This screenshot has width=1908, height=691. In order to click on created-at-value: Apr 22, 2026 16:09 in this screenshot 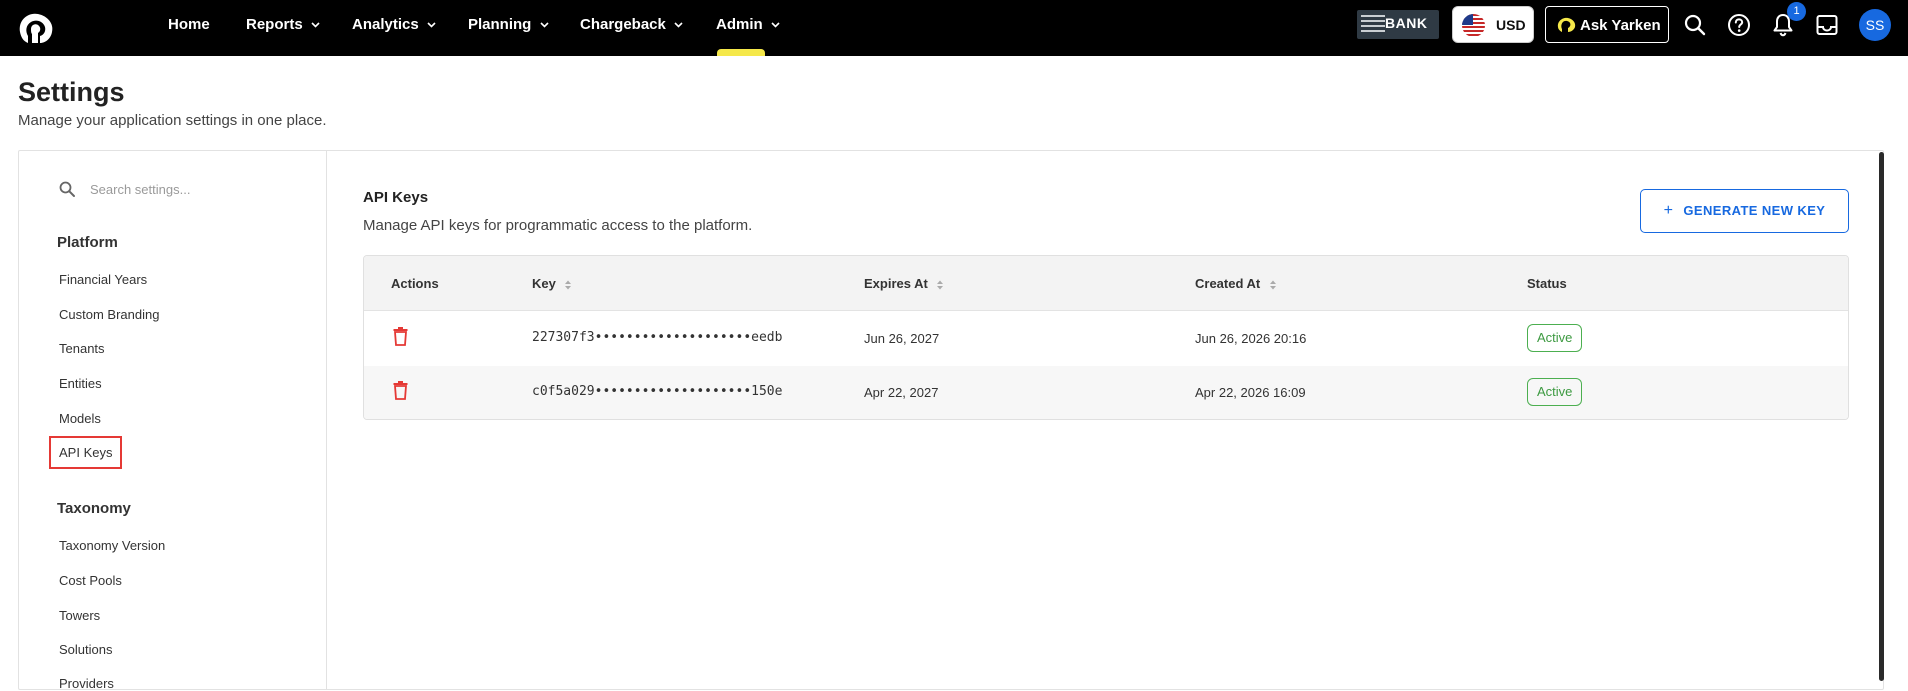, I will do `click(1250, 392)`.